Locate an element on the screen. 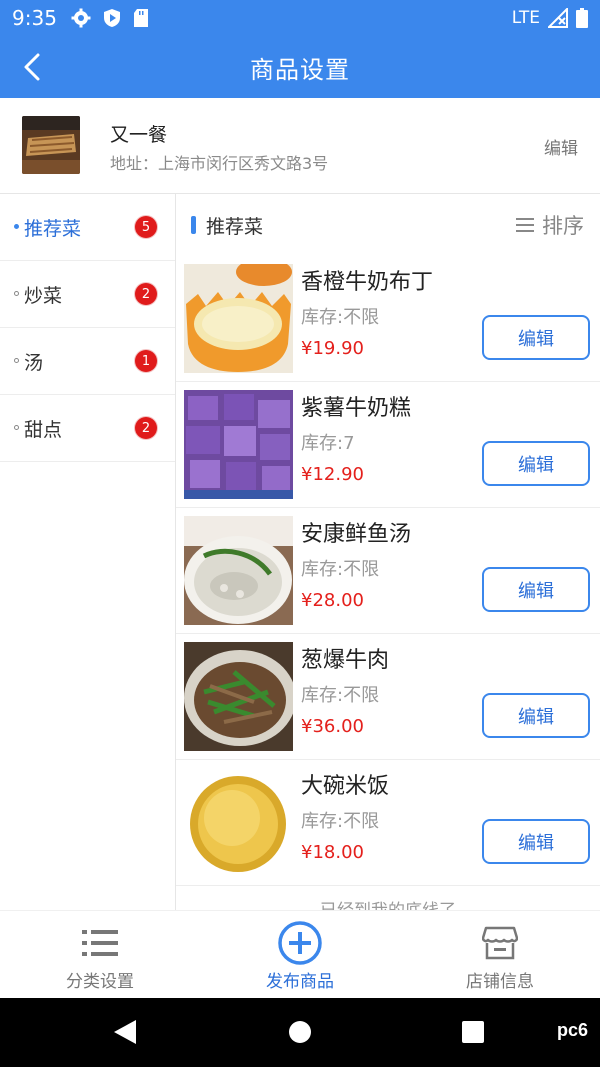  section-header: 推荐菜 排序 is located at coordinates (388, 225).